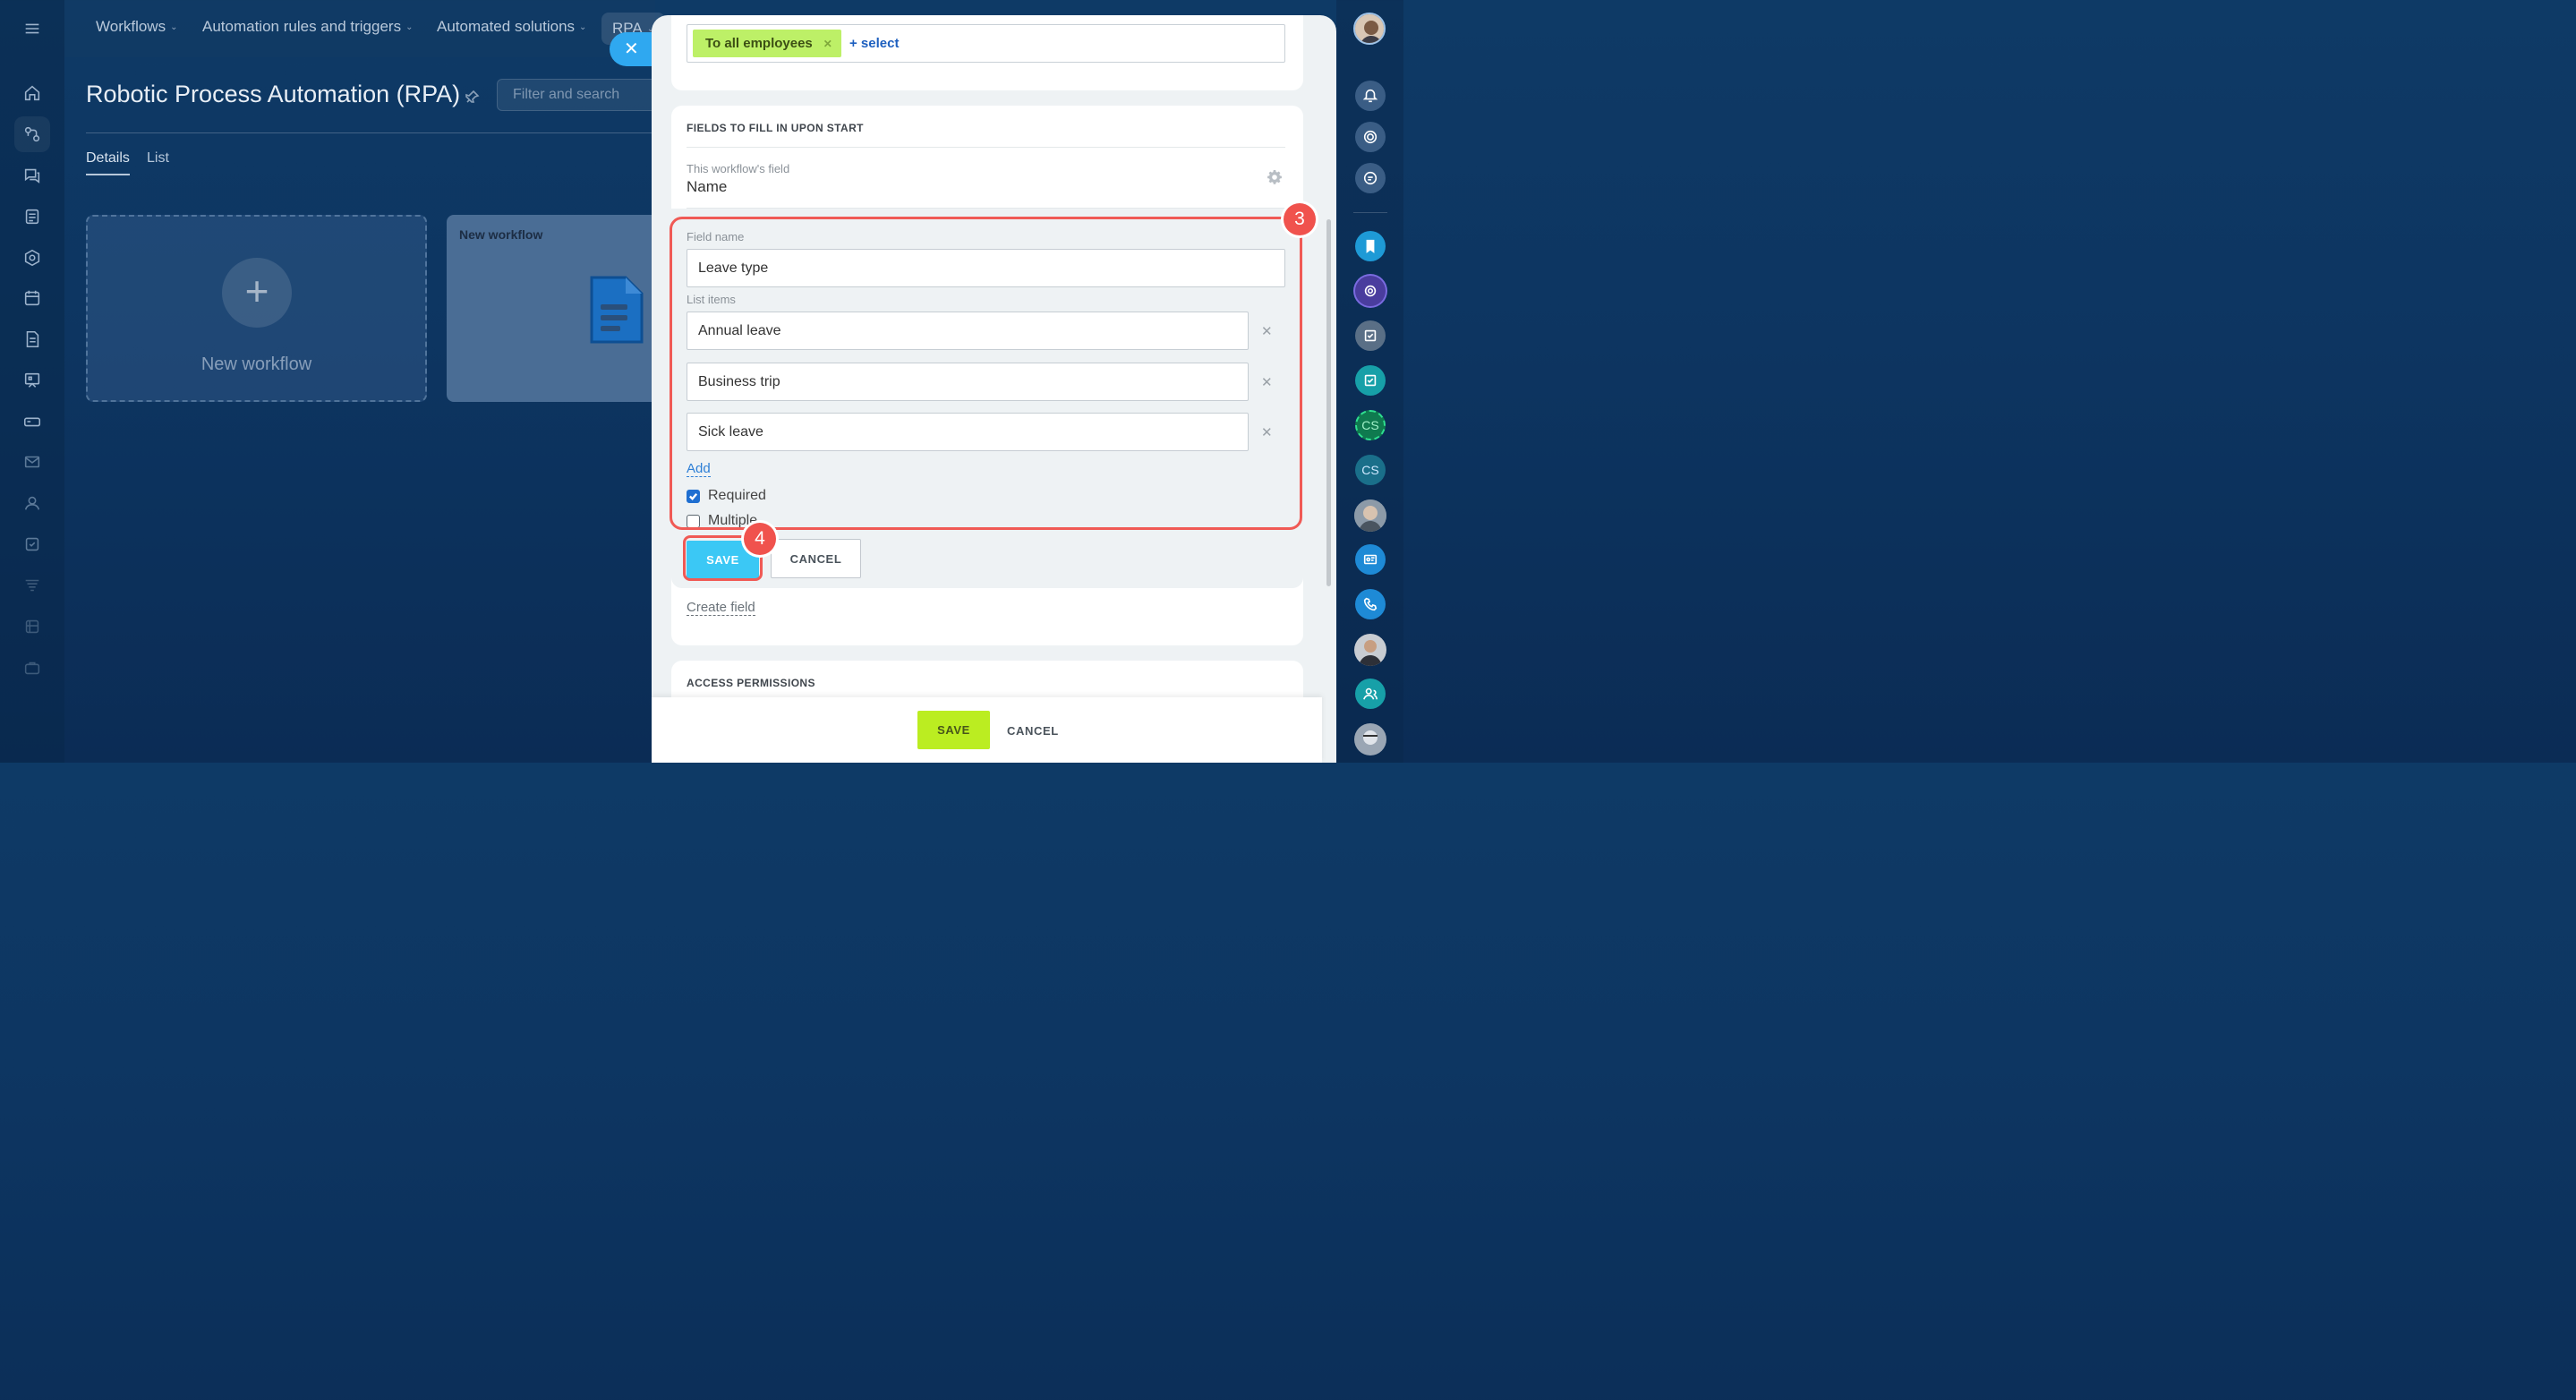  What do you see at coordinates (472, 97) in the screenshot?
I see `pin-icon` at bounding box center [472, 97].